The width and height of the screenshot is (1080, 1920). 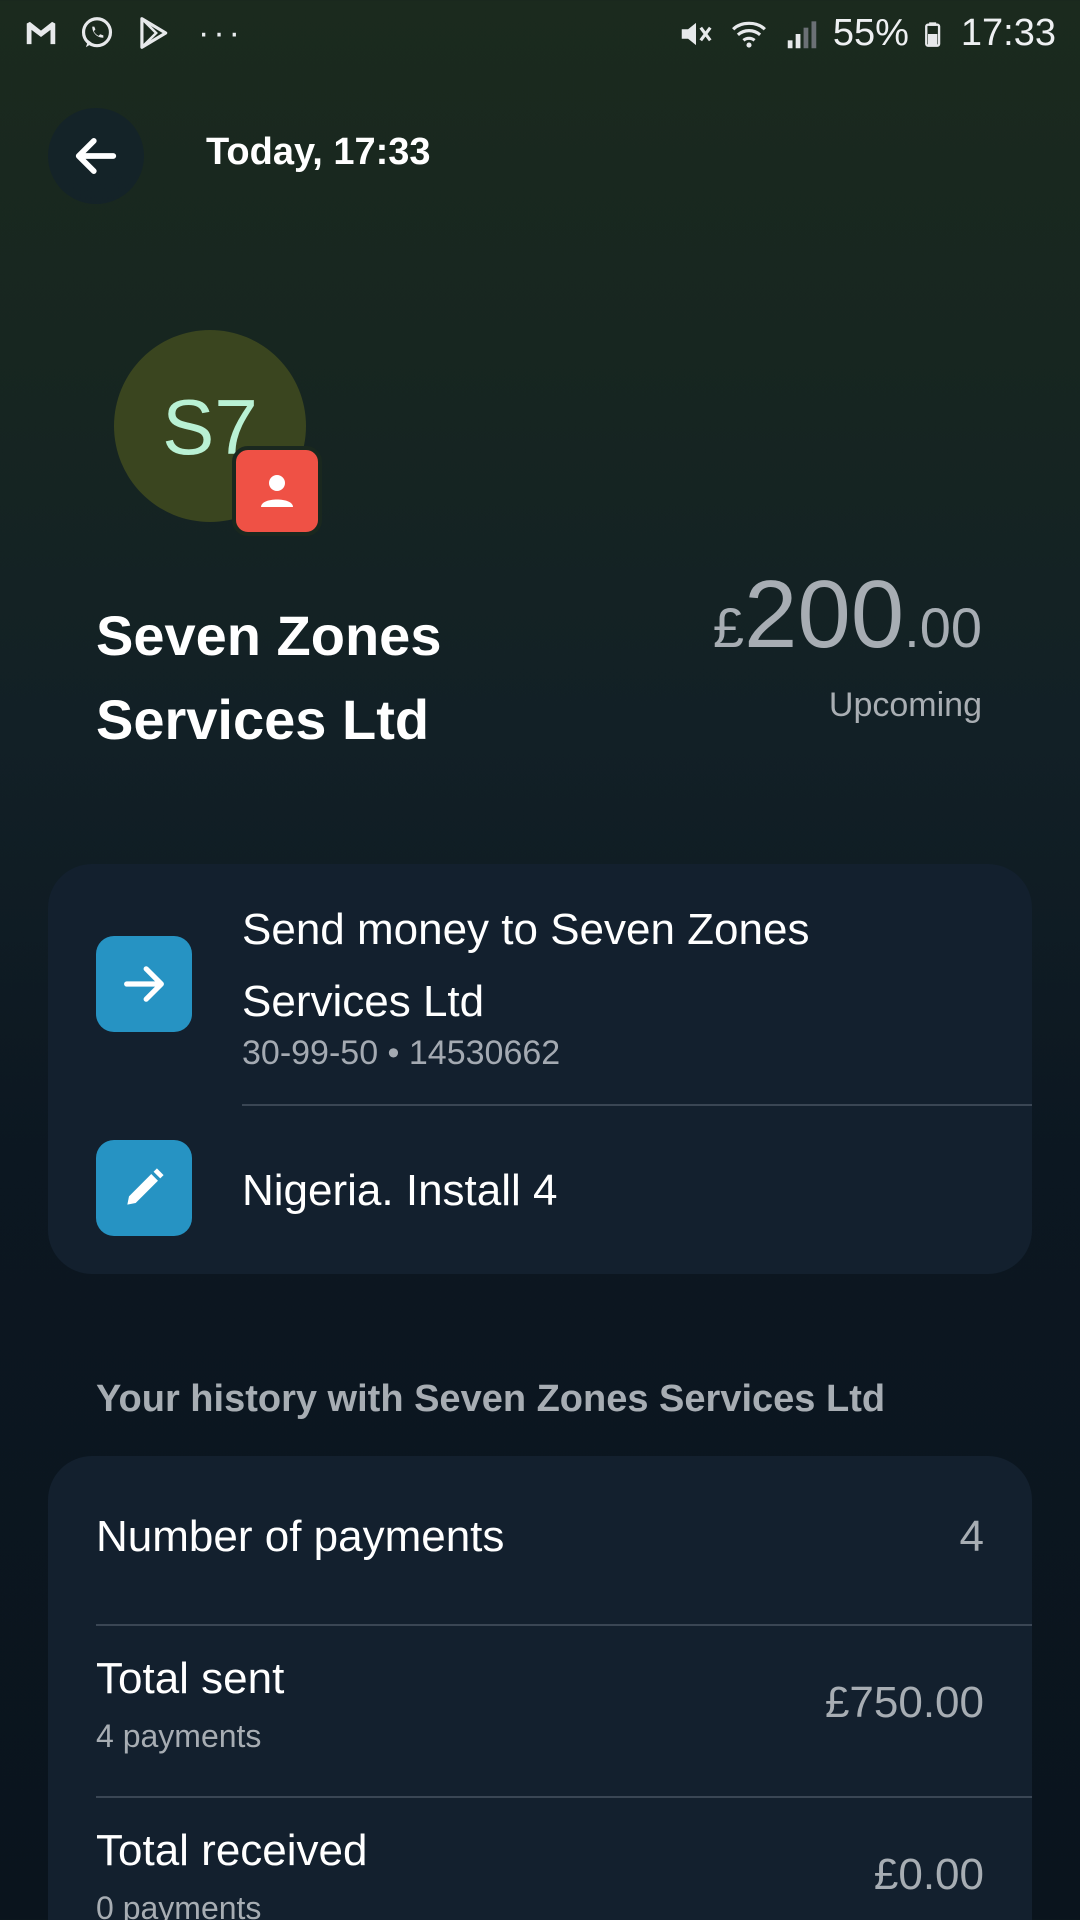 What do you see at coordinates (943, 627) in the screenshot?
I see `amount-decimal: .00` at bounding box center [943, 627].